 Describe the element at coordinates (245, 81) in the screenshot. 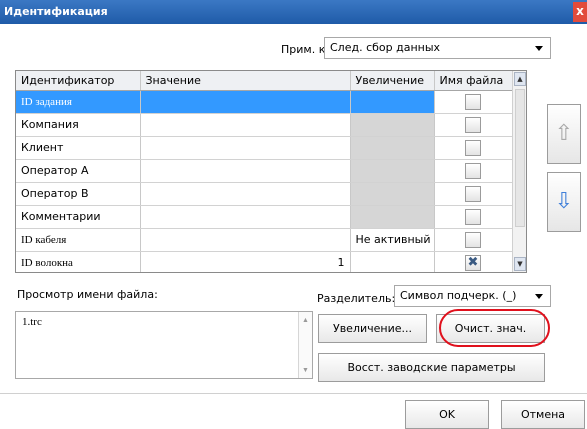

I see `column-header-value: Значение` at that location.